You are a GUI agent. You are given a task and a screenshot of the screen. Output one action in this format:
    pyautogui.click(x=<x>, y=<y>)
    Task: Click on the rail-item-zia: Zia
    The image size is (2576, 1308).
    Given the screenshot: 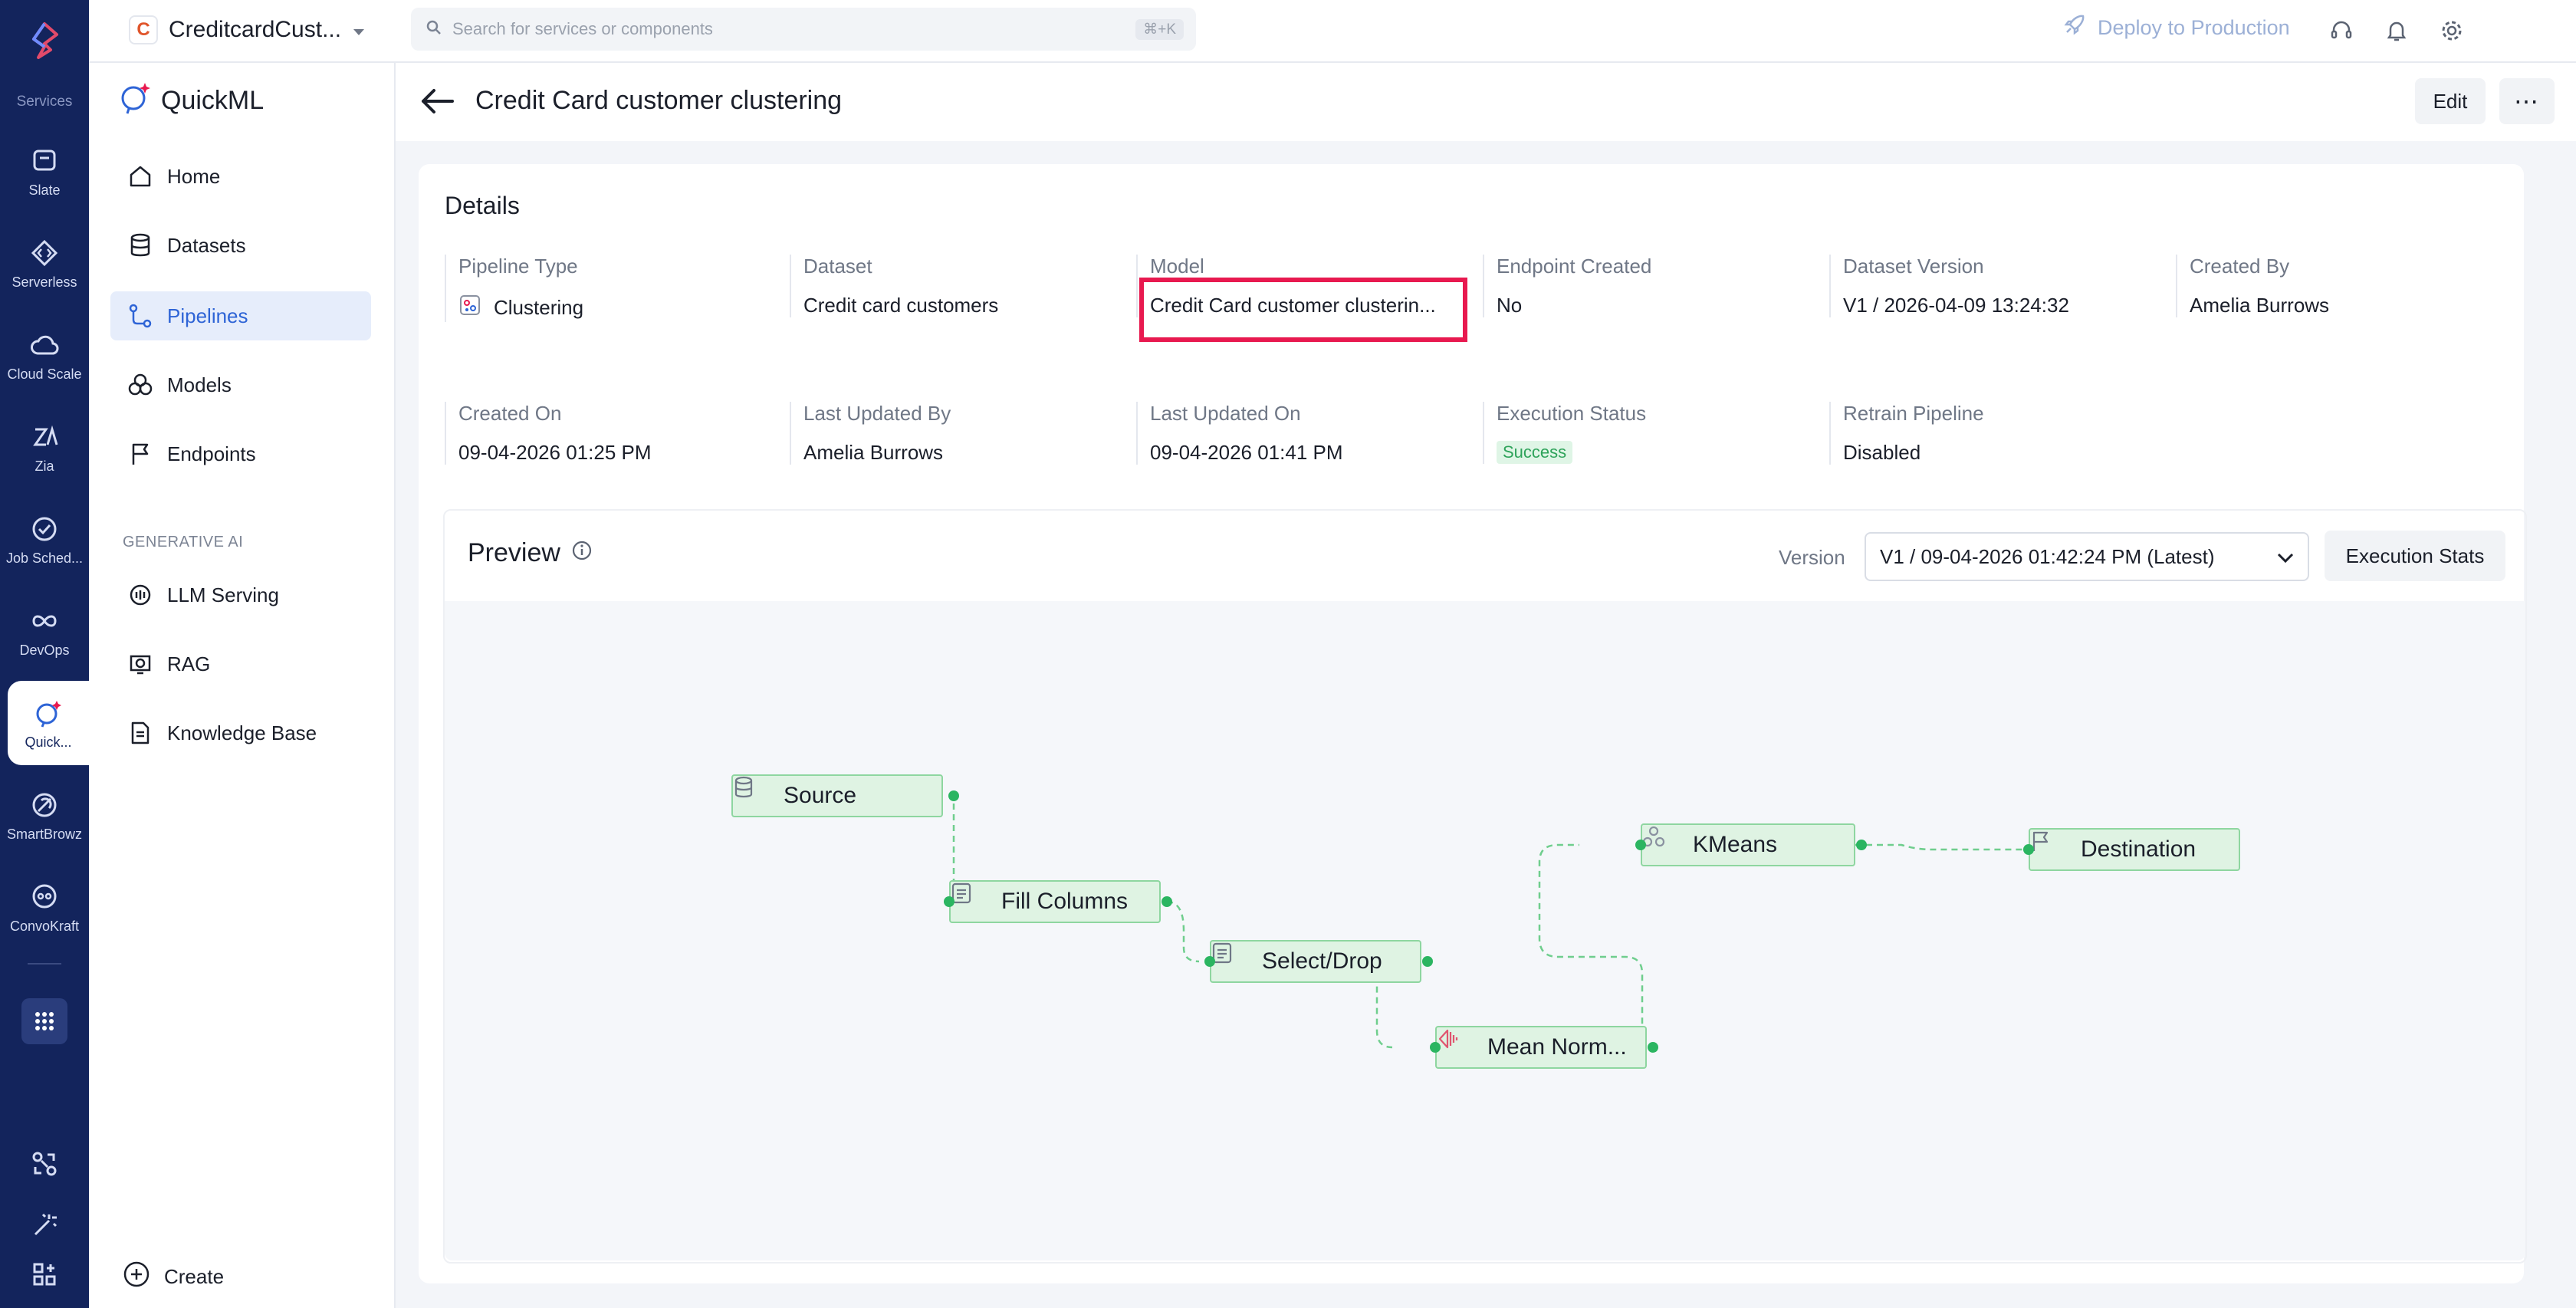 What is the action you would take?
    pyautogui.click(x=44, y=447)
    